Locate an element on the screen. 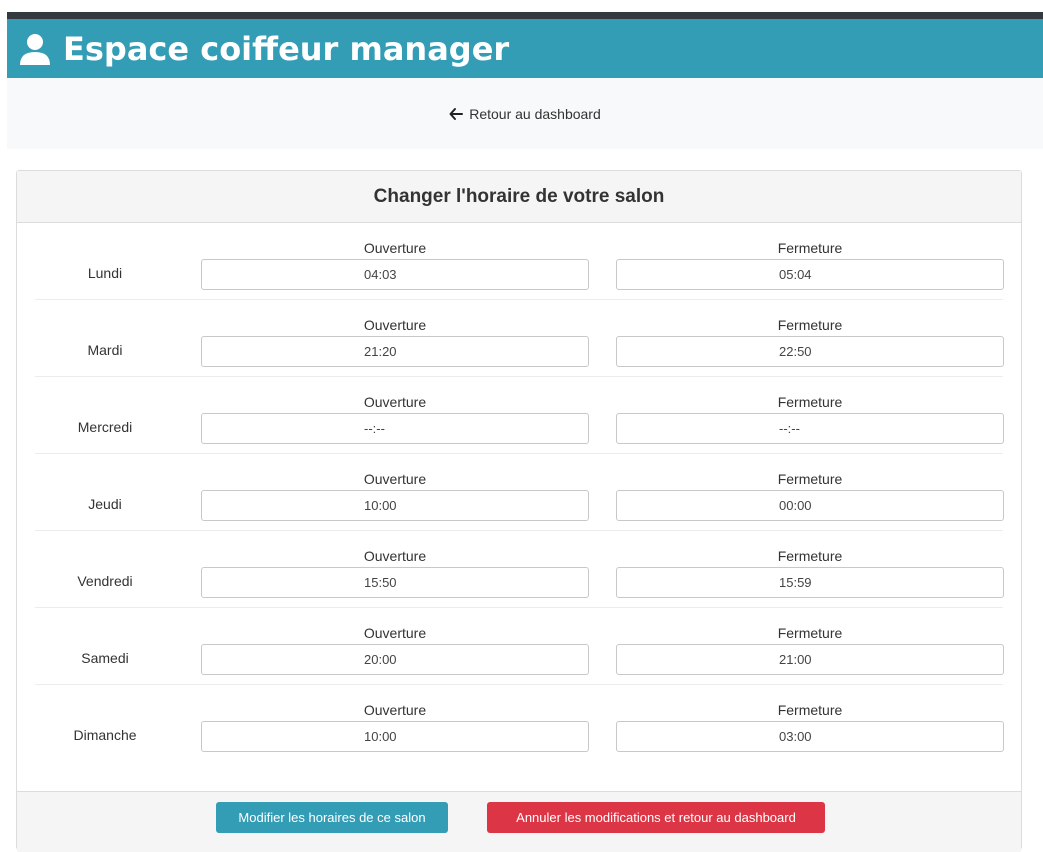 This screenshot has height=852, width=1043. top-dark-bar is located at coordinates (525, 15).